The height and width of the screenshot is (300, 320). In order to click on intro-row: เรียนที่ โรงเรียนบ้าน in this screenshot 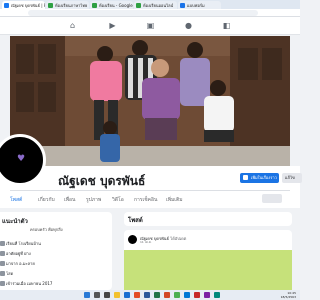, I will do `click(55, 244)`.